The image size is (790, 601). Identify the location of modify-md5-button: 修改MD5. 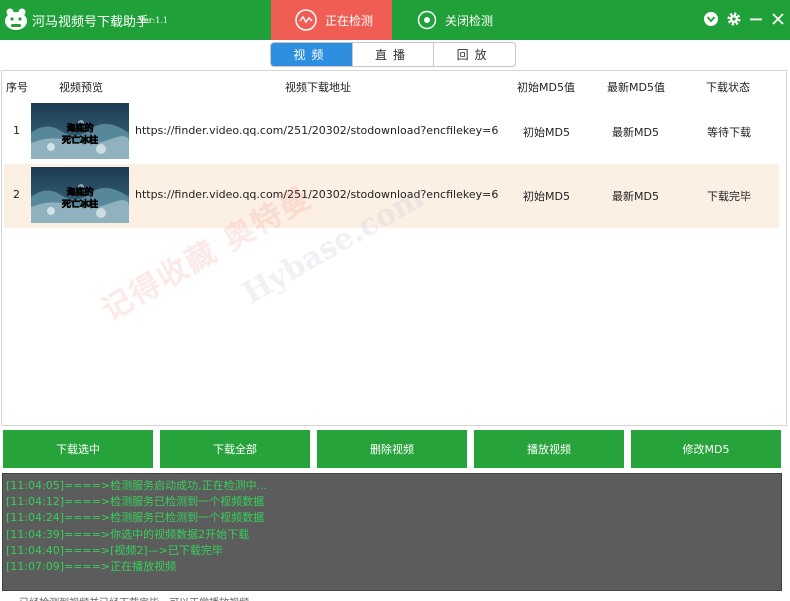
(706, 449).